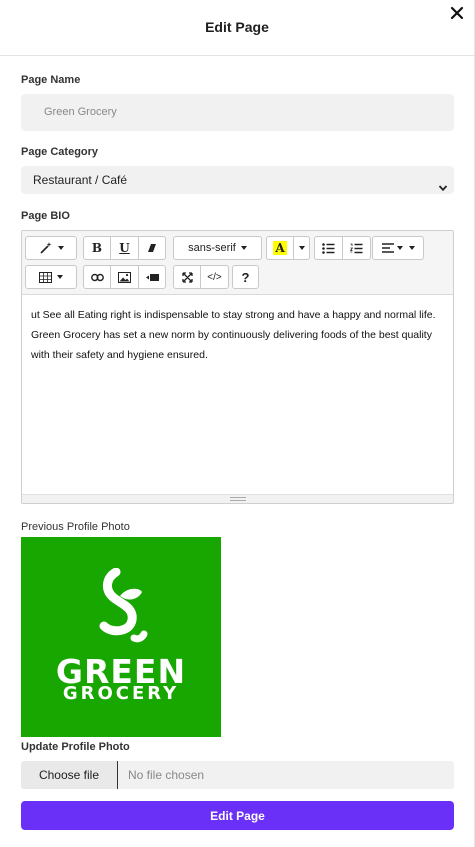  I want to click on bold-icon: B, so click(97, 248).